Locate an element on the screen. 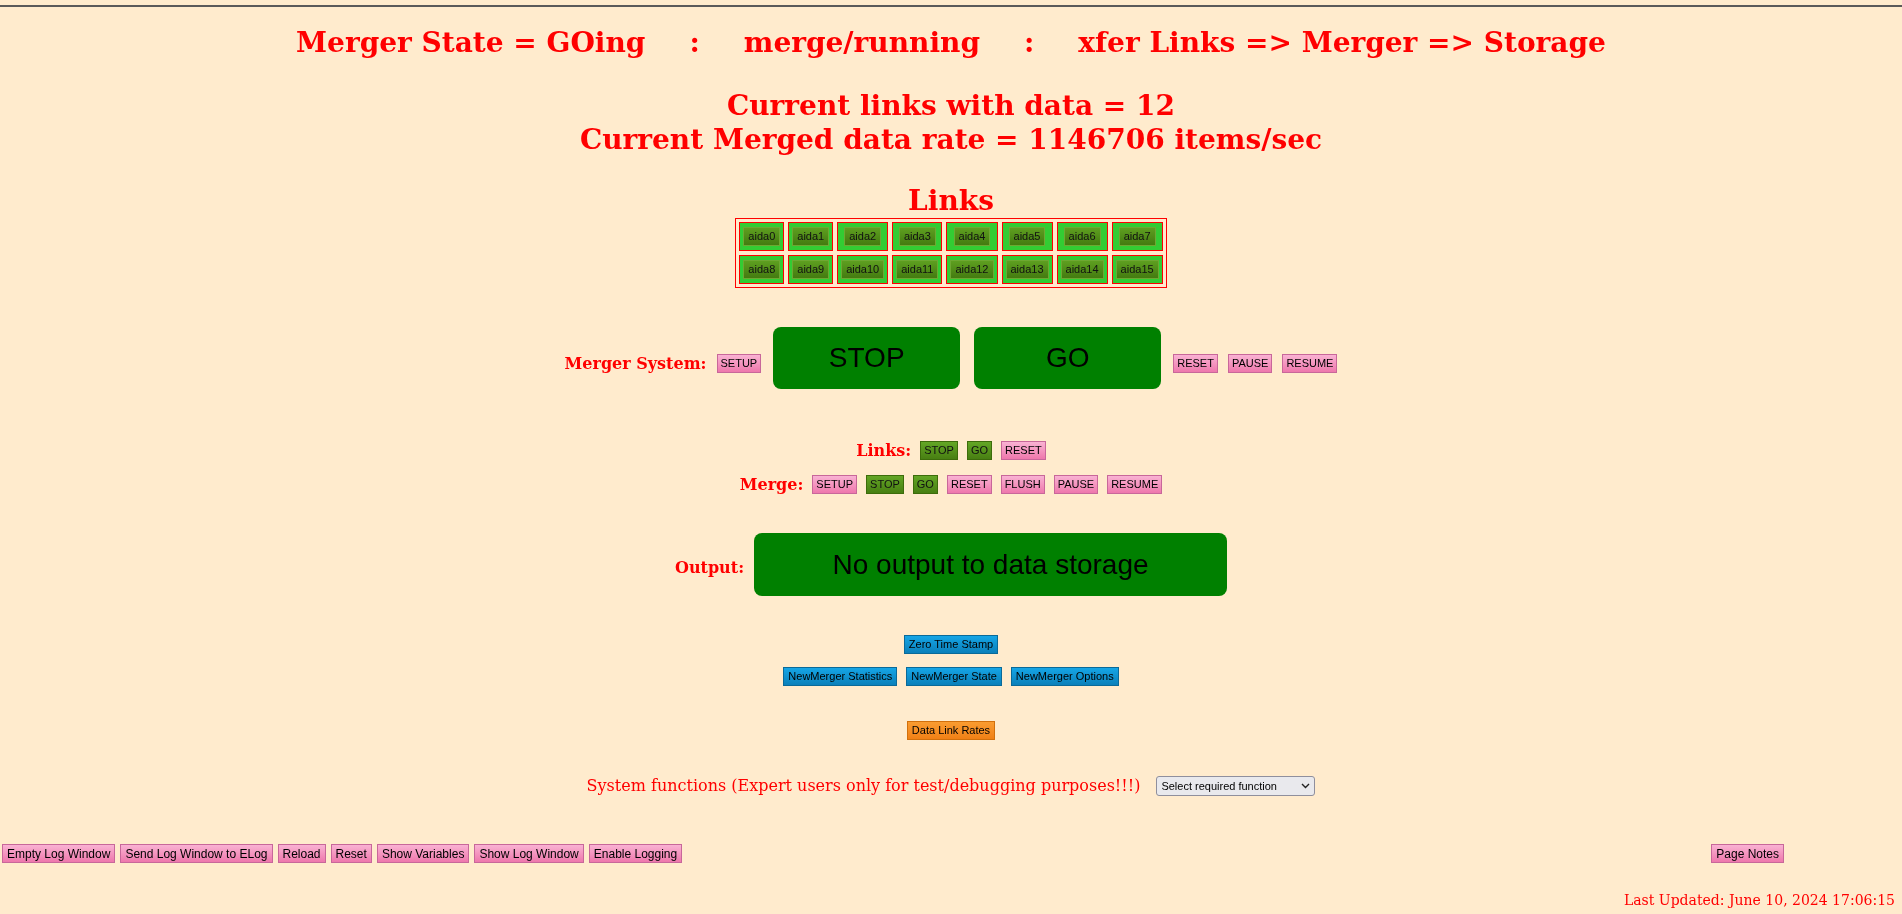 The height and width of the screenshot is (914, 1902). footer-button: Enable Logging is located at coordinates (635, 853).